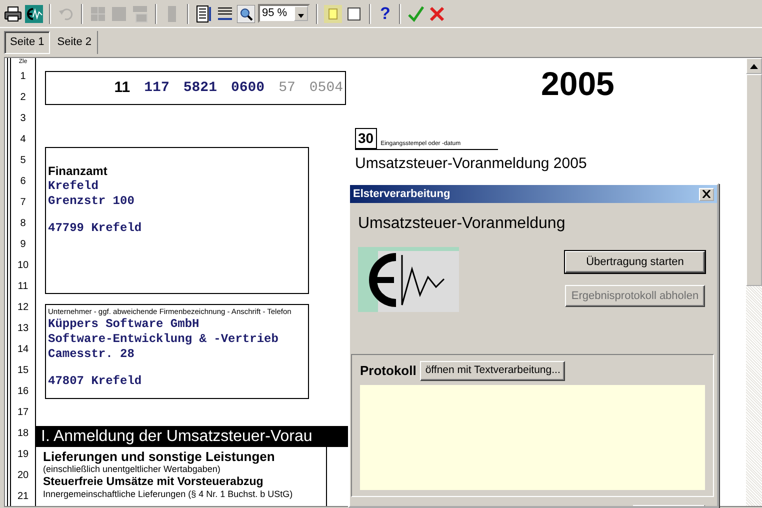  I want to click on line-number: 6, so click(23, 182).